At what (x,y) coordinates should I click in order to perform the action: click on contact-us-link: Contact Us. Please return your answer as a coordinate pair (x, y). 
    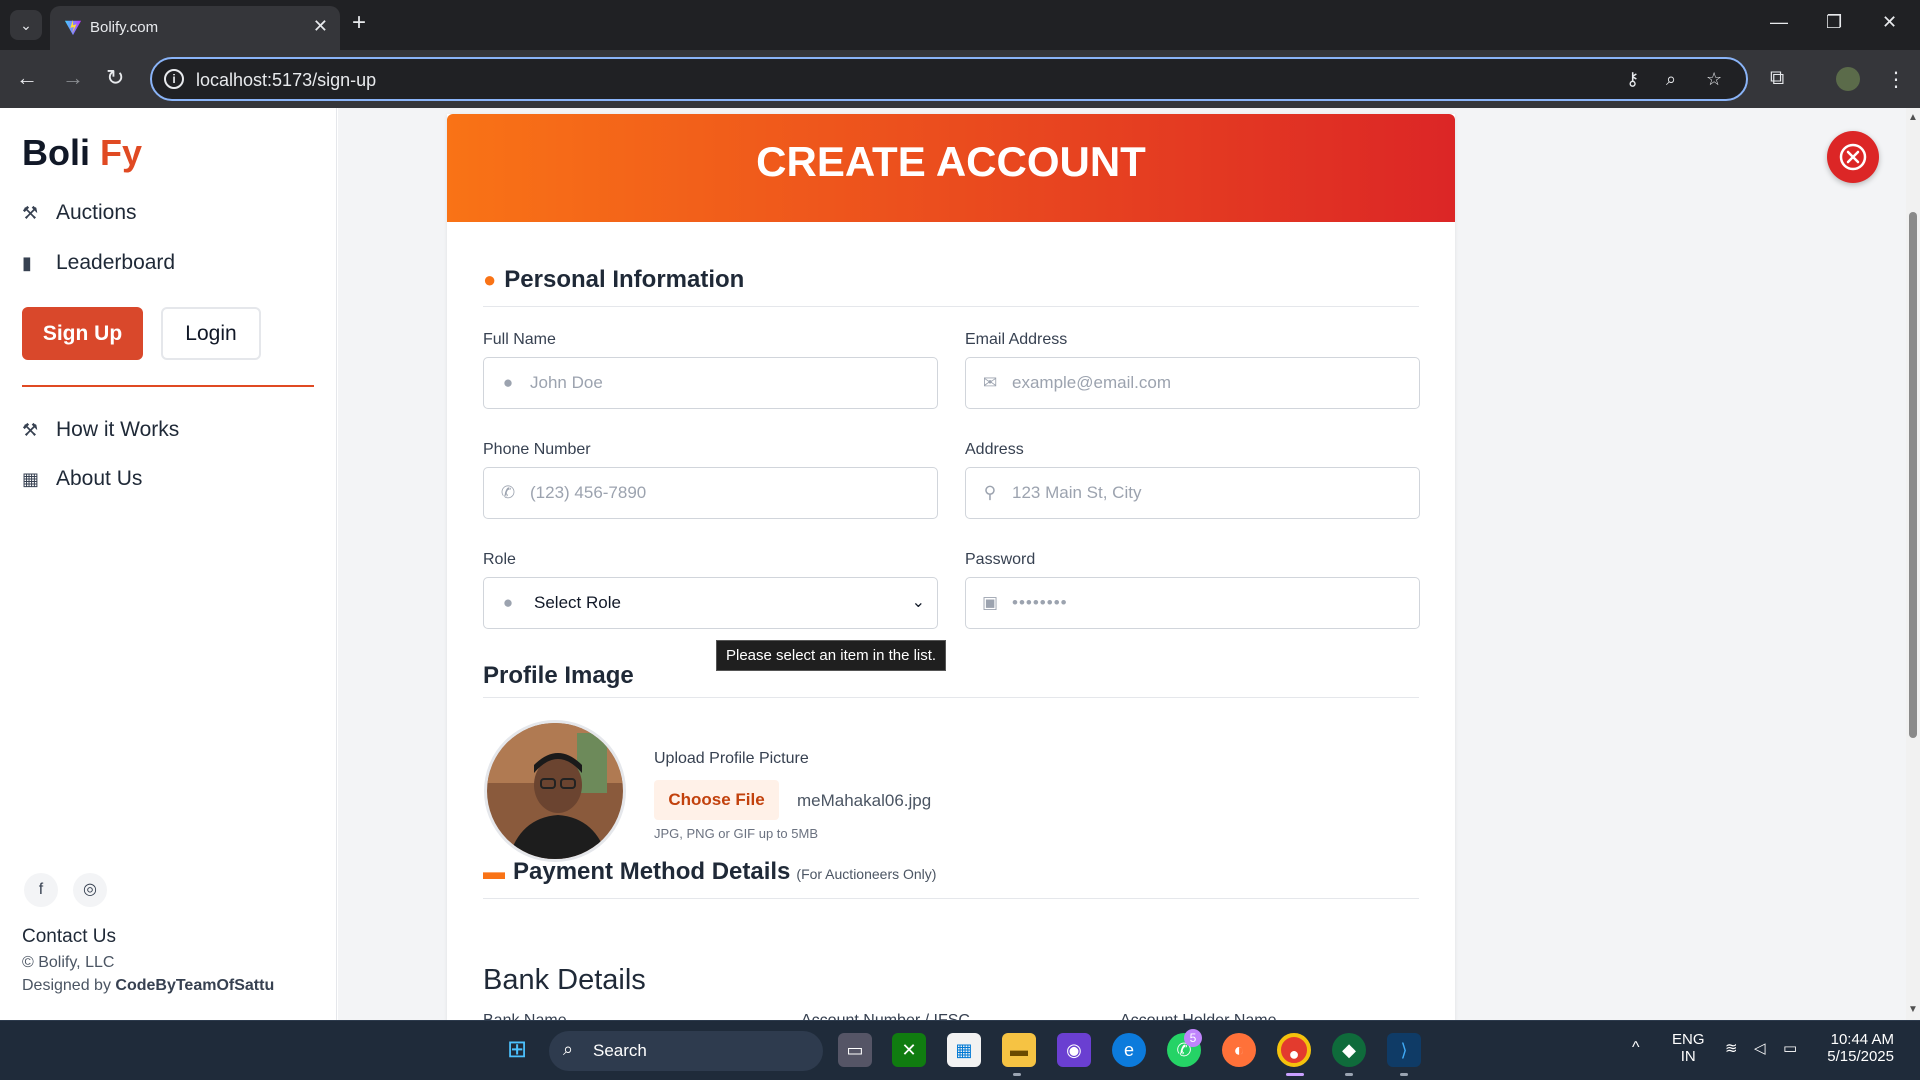
    Looking at the image, I should click on (69, 937).